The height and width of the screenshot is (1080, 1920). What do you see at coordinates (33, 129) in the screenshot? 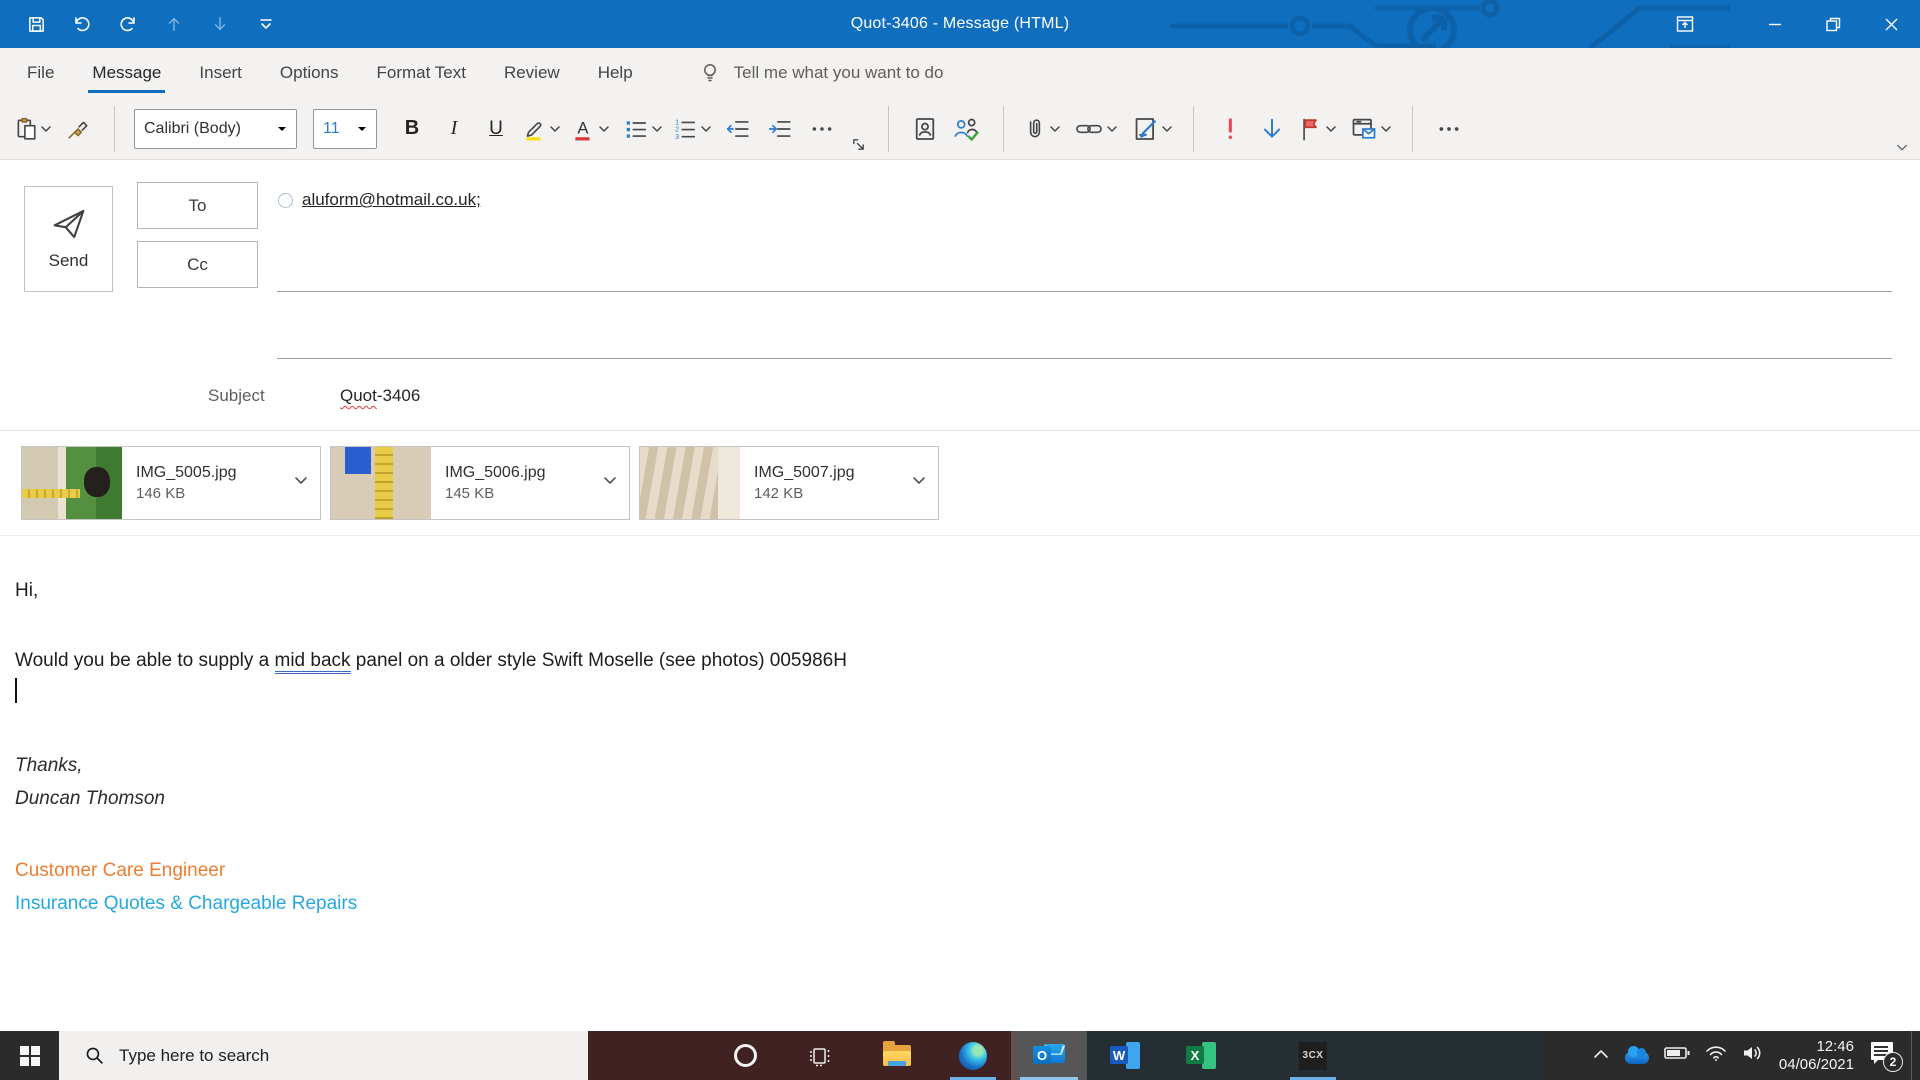
I see `paste-button` at bounding box center [33, 129].